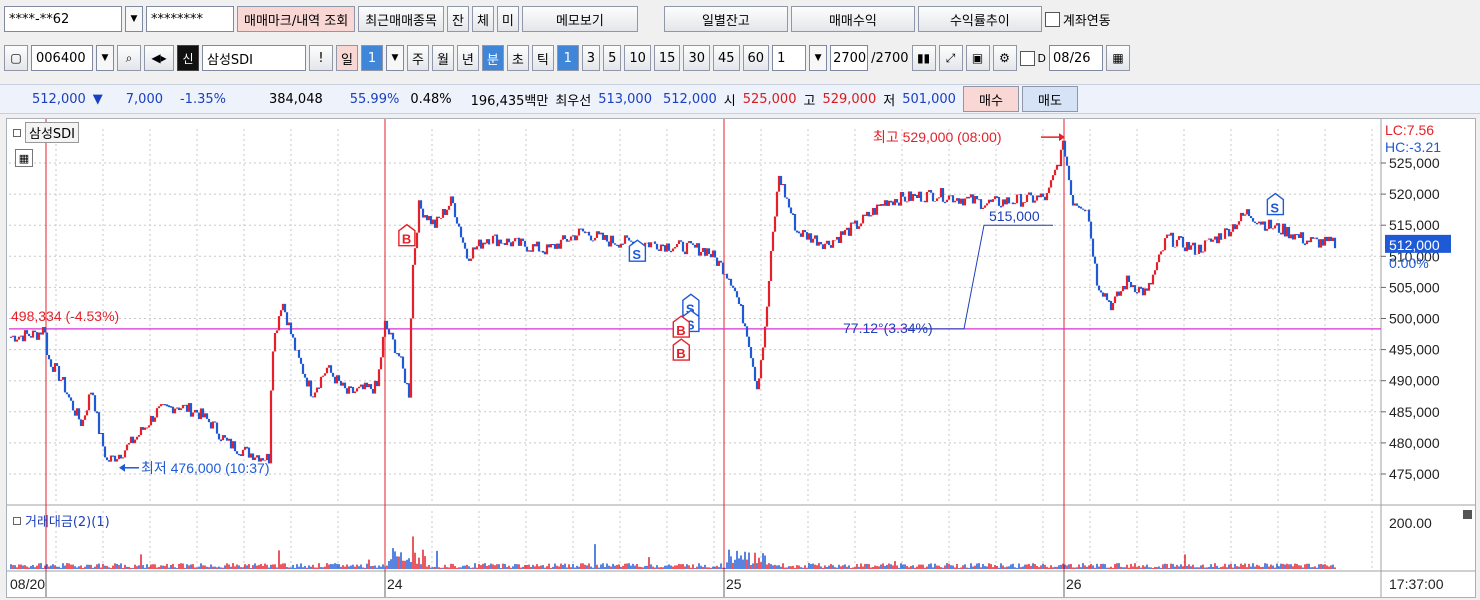  Describe the element at coordinates (159, 58) in the screenshot. I see `speaker-icon: ◀▸` at that location.